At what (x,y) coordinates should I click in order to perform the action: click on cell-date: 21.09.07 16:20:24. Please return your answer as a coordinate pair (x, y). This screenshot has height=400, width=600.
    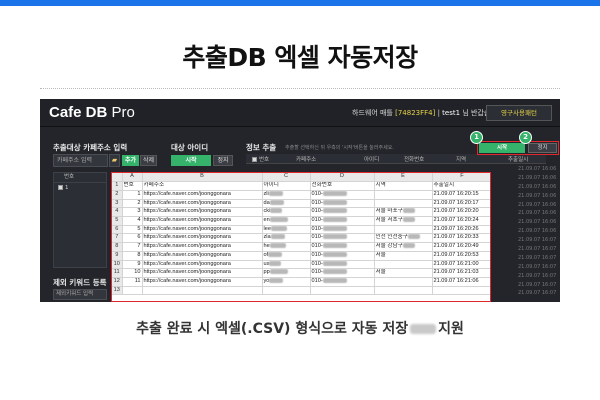
    Looking at the image, I should click on (461, 221).